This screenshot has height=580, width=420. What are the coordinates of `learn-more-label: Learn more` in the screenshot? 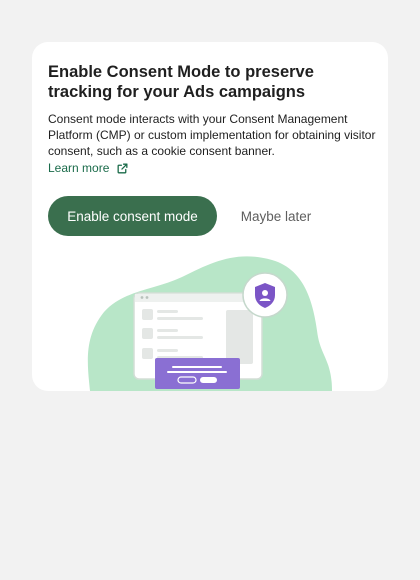 It's located at (79, 168).